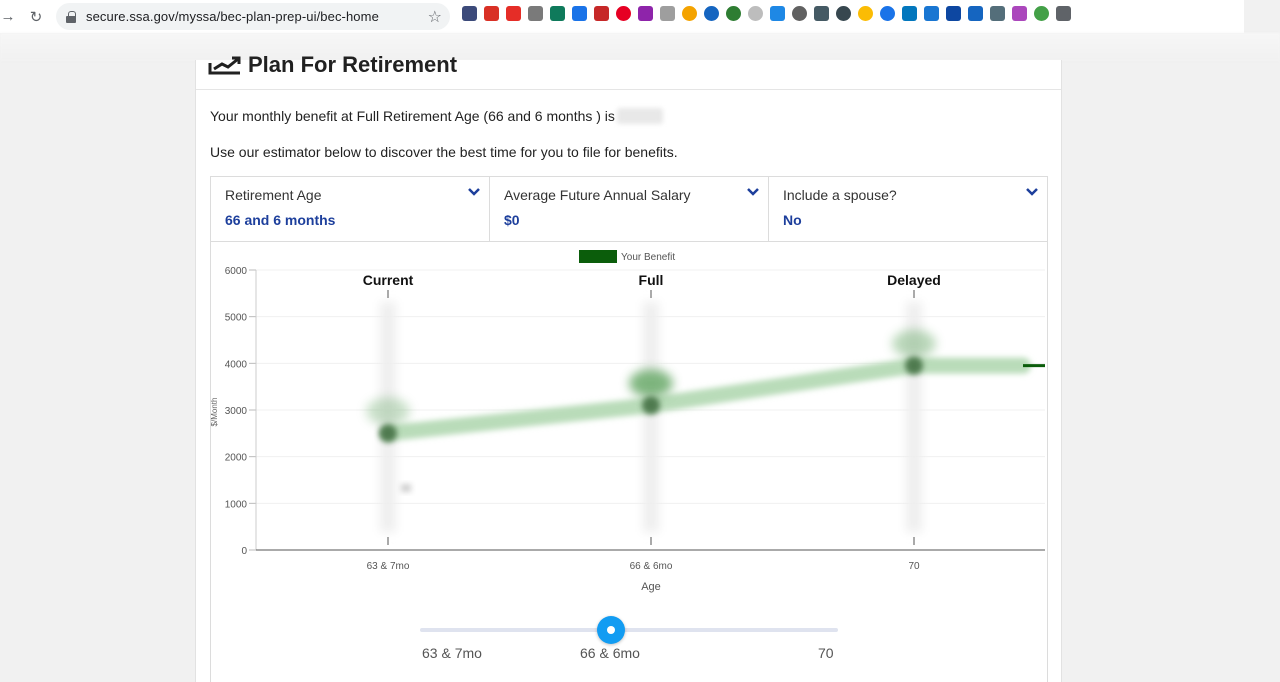  Describe the element at coordinates (914, 280) in the screenshot. I see `marker-label: Delayed` at that location.